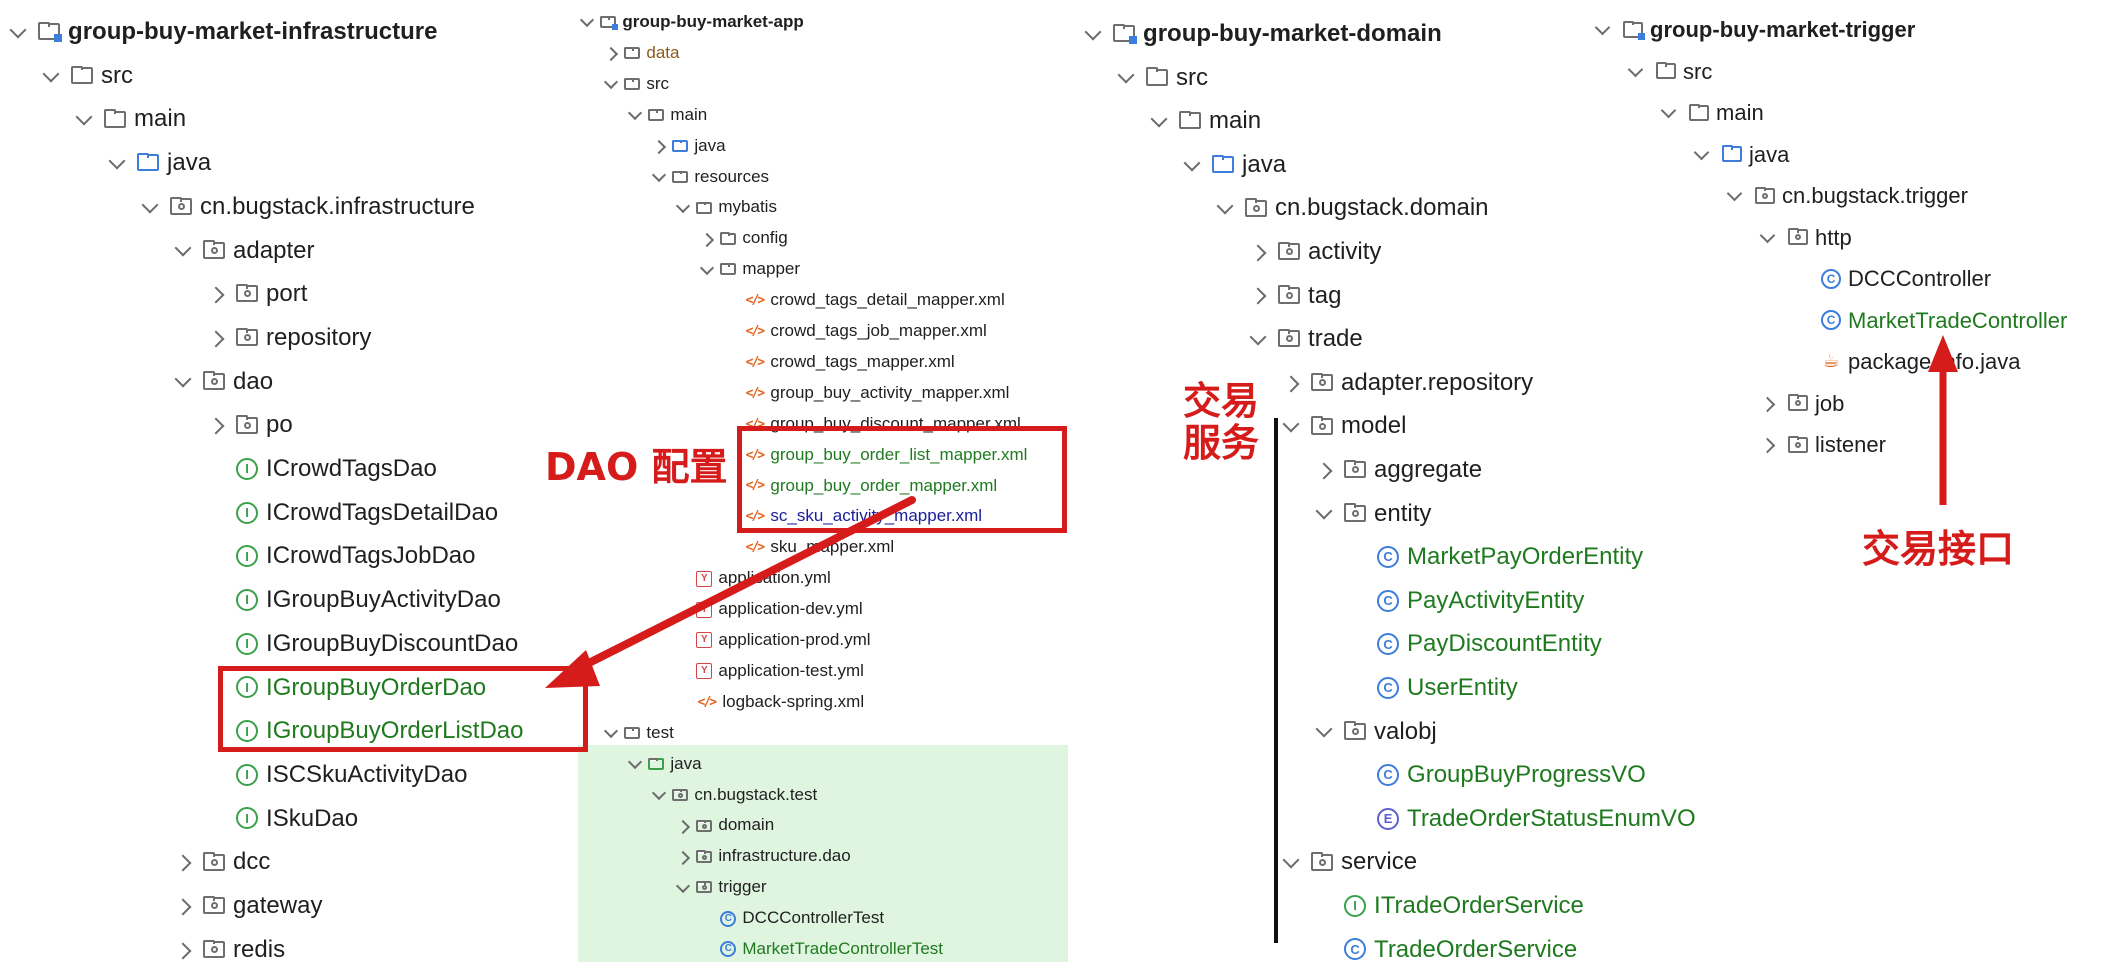 The width and height of the screenshot is (2110, 971). I want to click on tree-node: port, so click(290, 294).